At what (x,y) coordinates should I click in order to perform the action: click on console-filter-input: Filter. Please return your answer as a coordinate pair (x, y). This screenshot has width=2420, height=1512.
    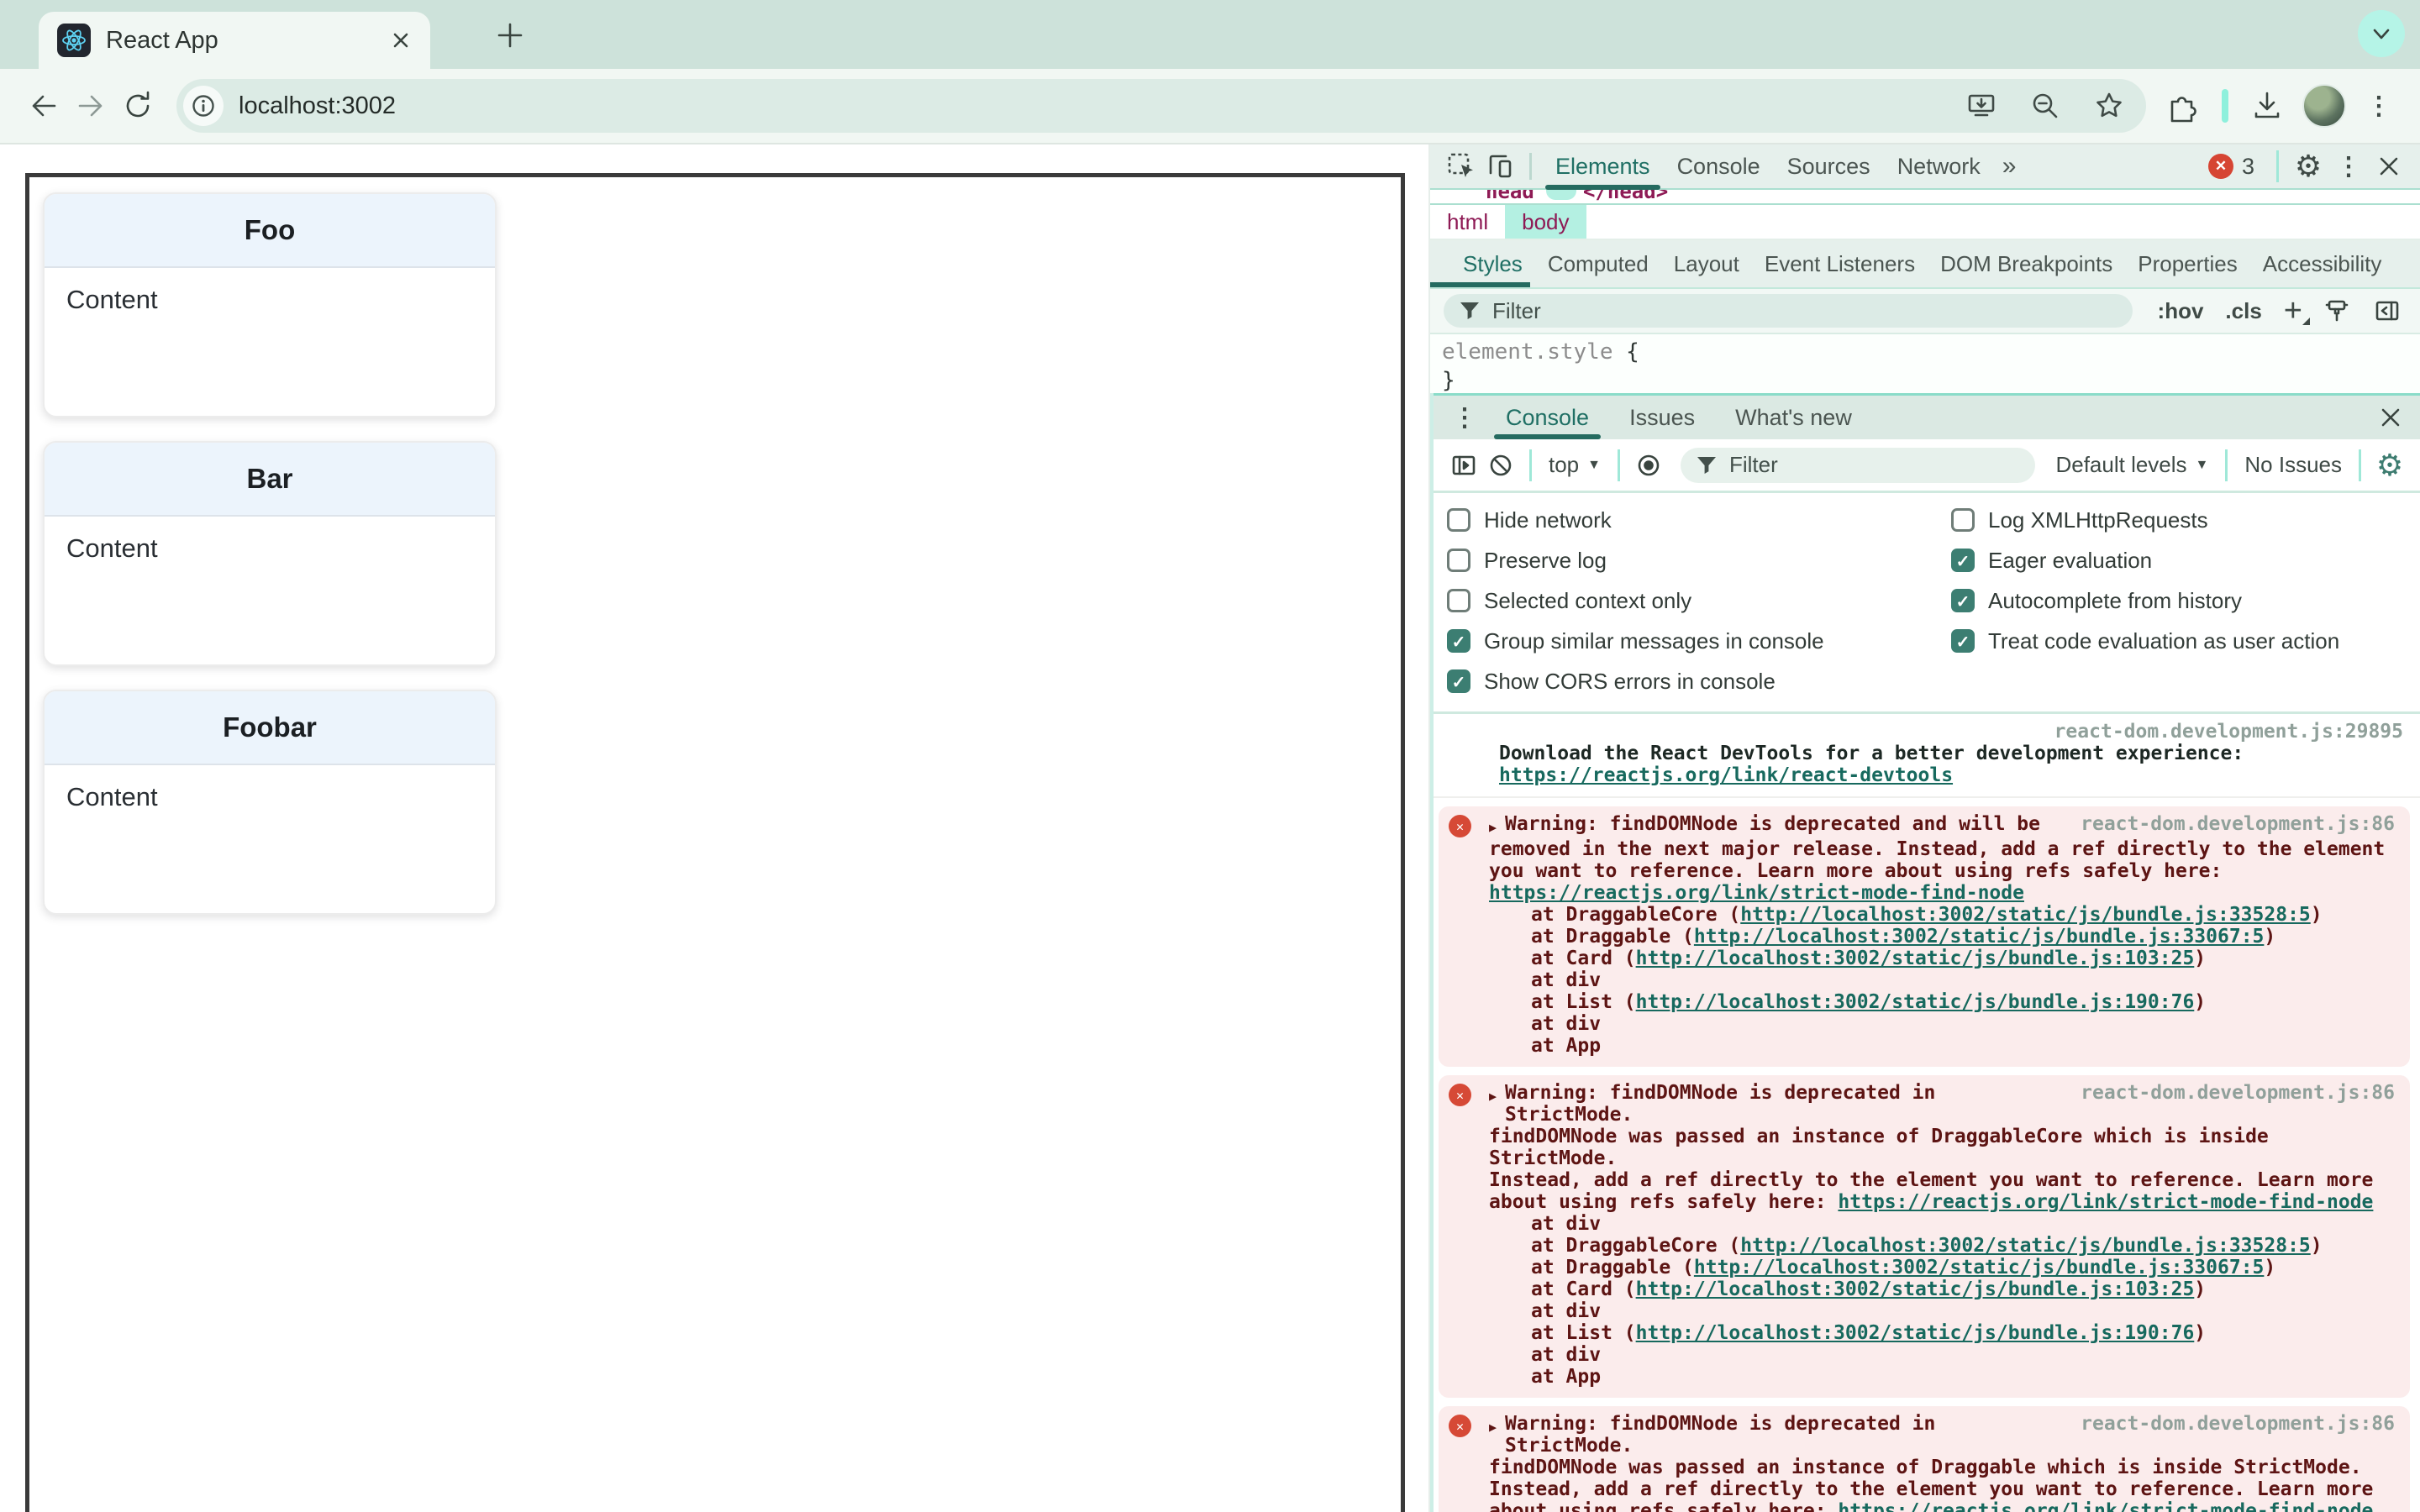
    Looking at the image, I should click on (1859, 465).